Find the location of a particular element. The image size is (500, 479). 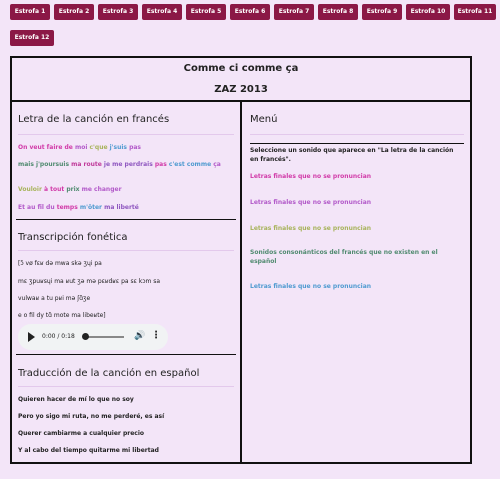

song-title: Comme ci comme ça is located at coordinates (241, 68).